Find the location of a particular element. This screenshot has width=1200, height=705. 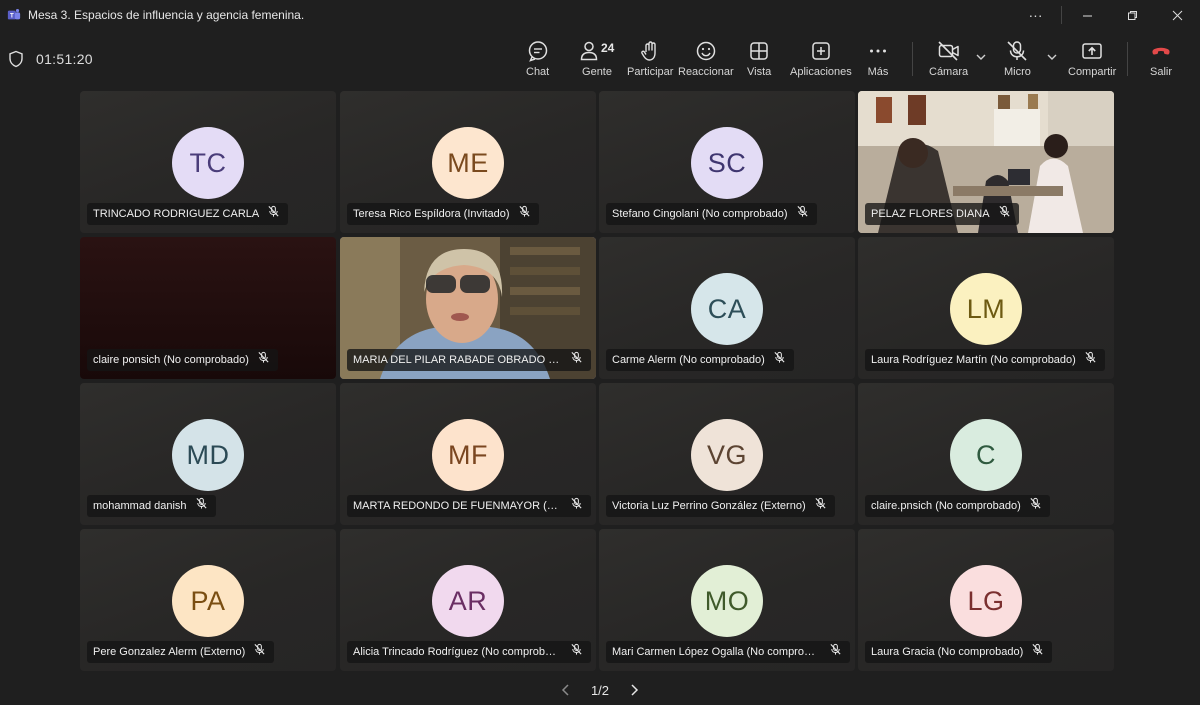

participant-name: Mari Carmen López Ogalla (No comprobado) is located at coordinates (716, 652).